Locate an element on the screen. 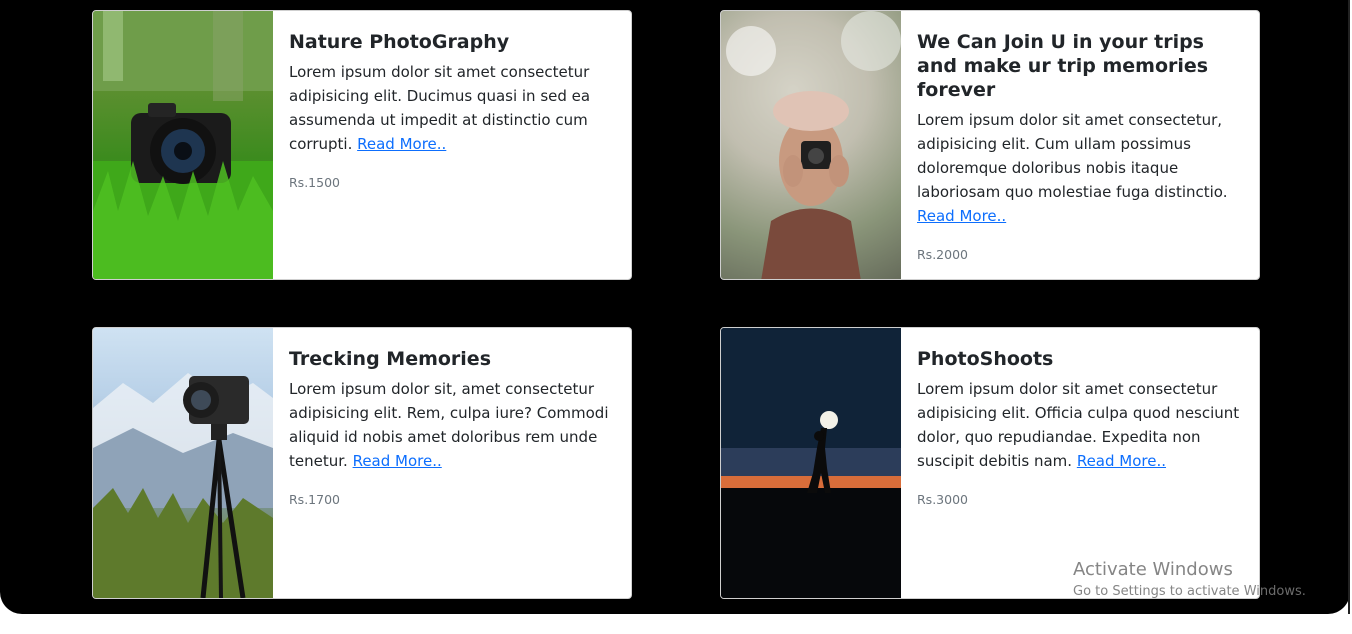  vertical-scrollbar is located at coordinates (1349, 307).